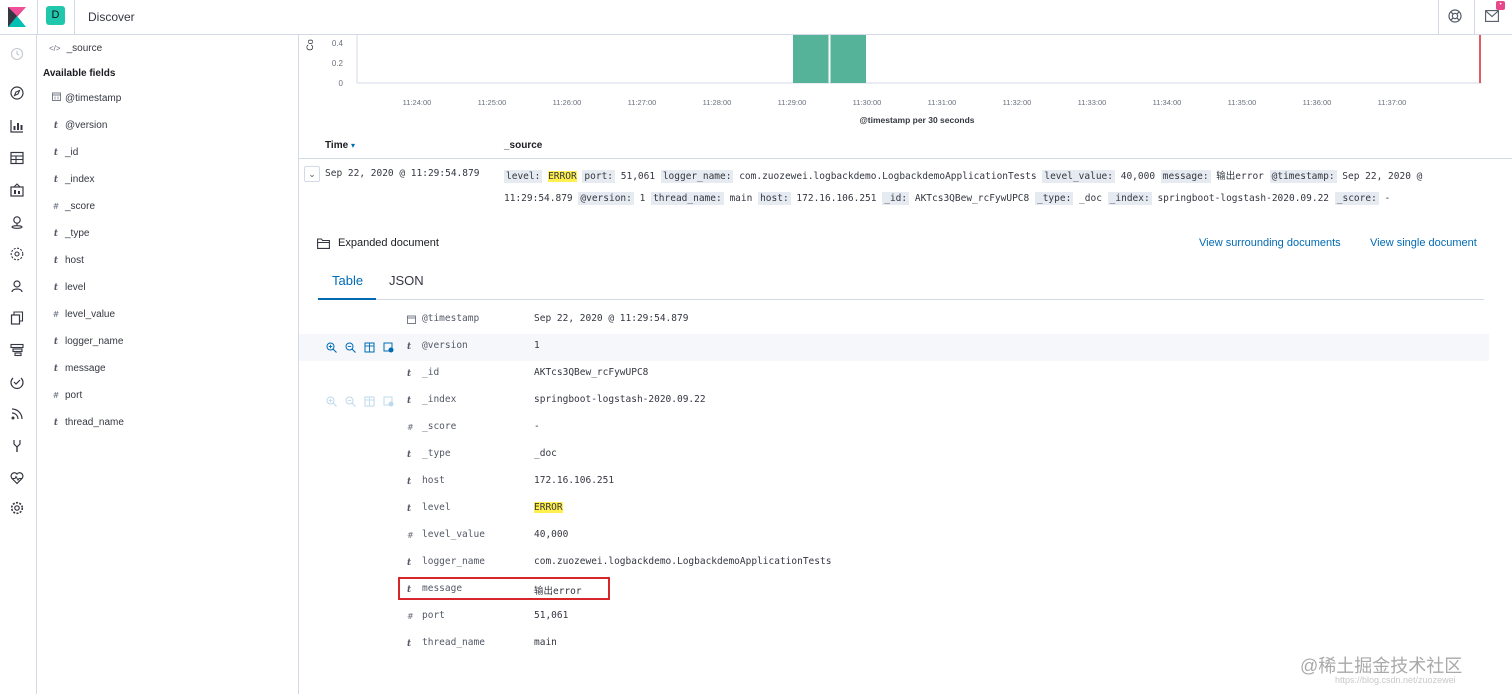 The width and height of the screenshot is (1512, 694). What do you see at coordinates (1167, 102) in the screenshot?
I see `x-tick-label: 11:34:00` at bounding box center [1167, 102].